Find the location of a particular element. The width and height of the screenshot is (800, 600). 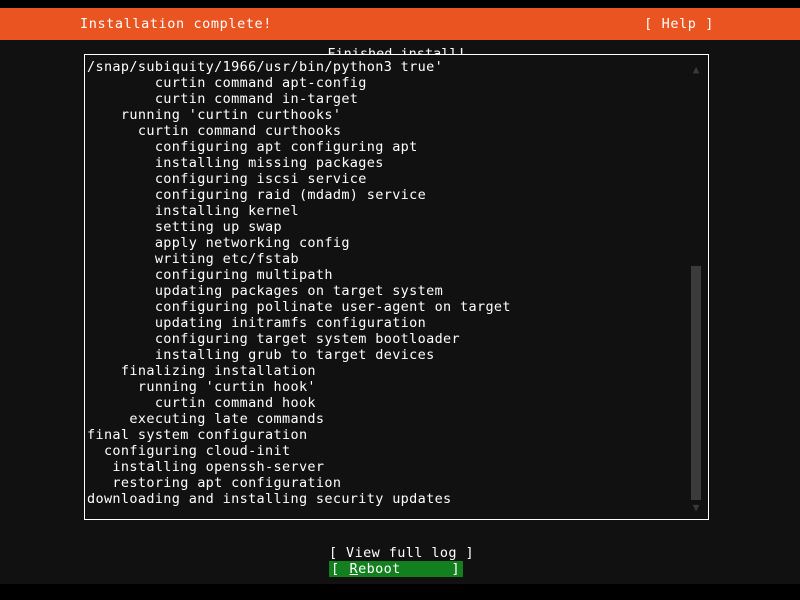

log-line: finalizing installation is located at coordinates (201, 371).